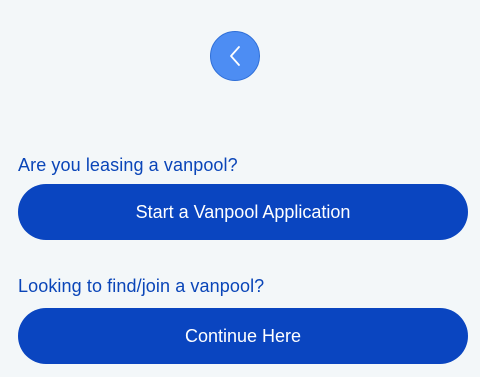  I want to click on start-application-button: Start a Vanpool Application, so click(243, 212).